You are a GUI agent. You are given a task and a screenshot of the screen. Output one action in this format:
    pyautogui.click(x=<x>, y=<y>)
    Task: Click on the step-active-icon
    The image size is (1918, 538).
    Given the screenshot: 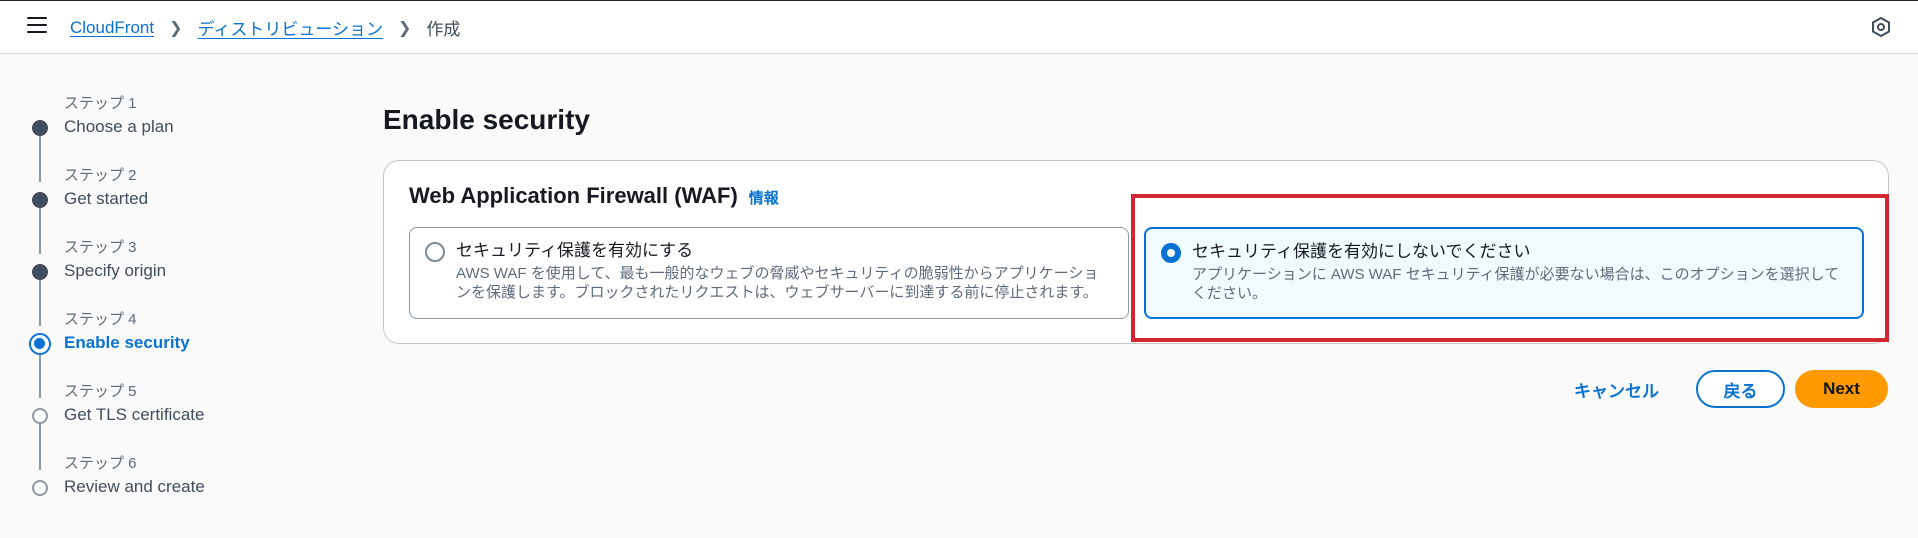 What is the action you would take?
    pyautogui.click(x=40, y=344)
    